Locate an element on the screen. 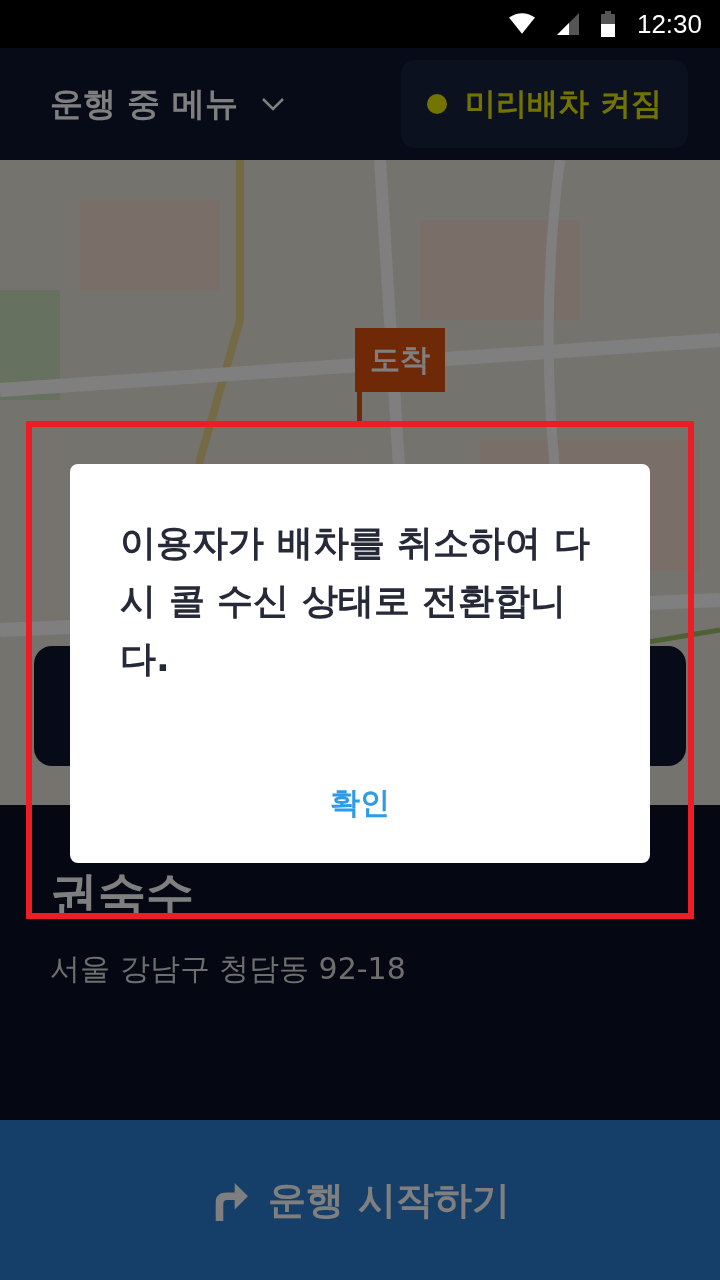  signal-icon is located at coordinates (567, 24).